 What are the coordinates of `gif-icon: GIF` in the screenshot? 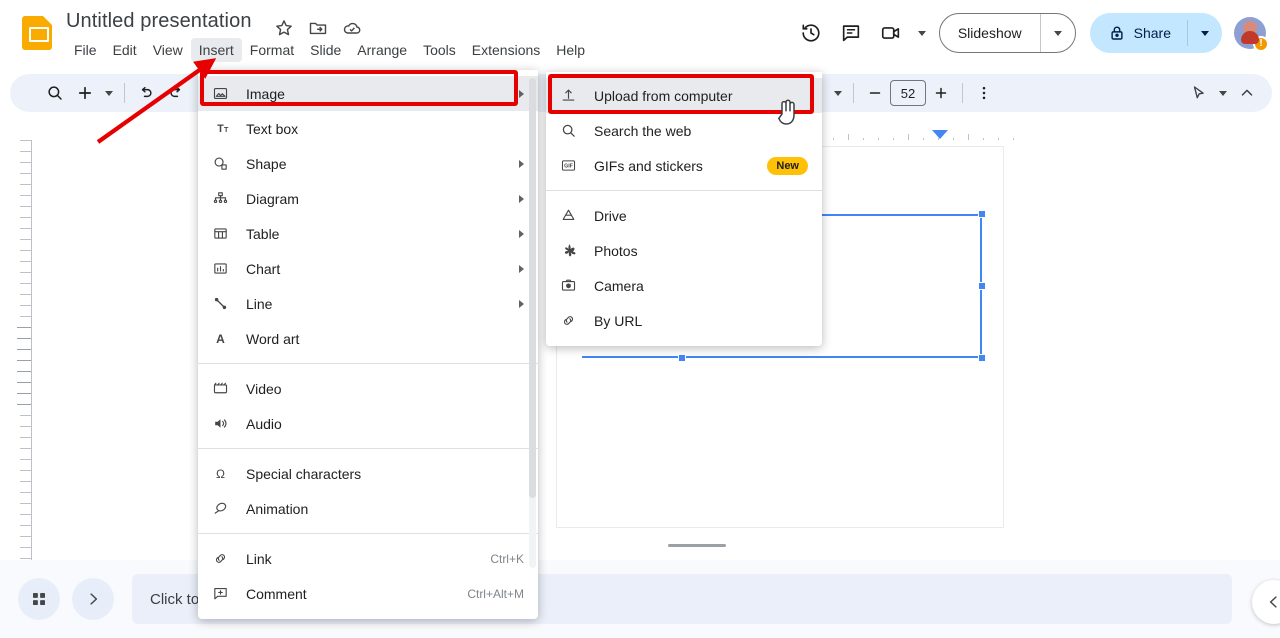 It's located at (572, 165).